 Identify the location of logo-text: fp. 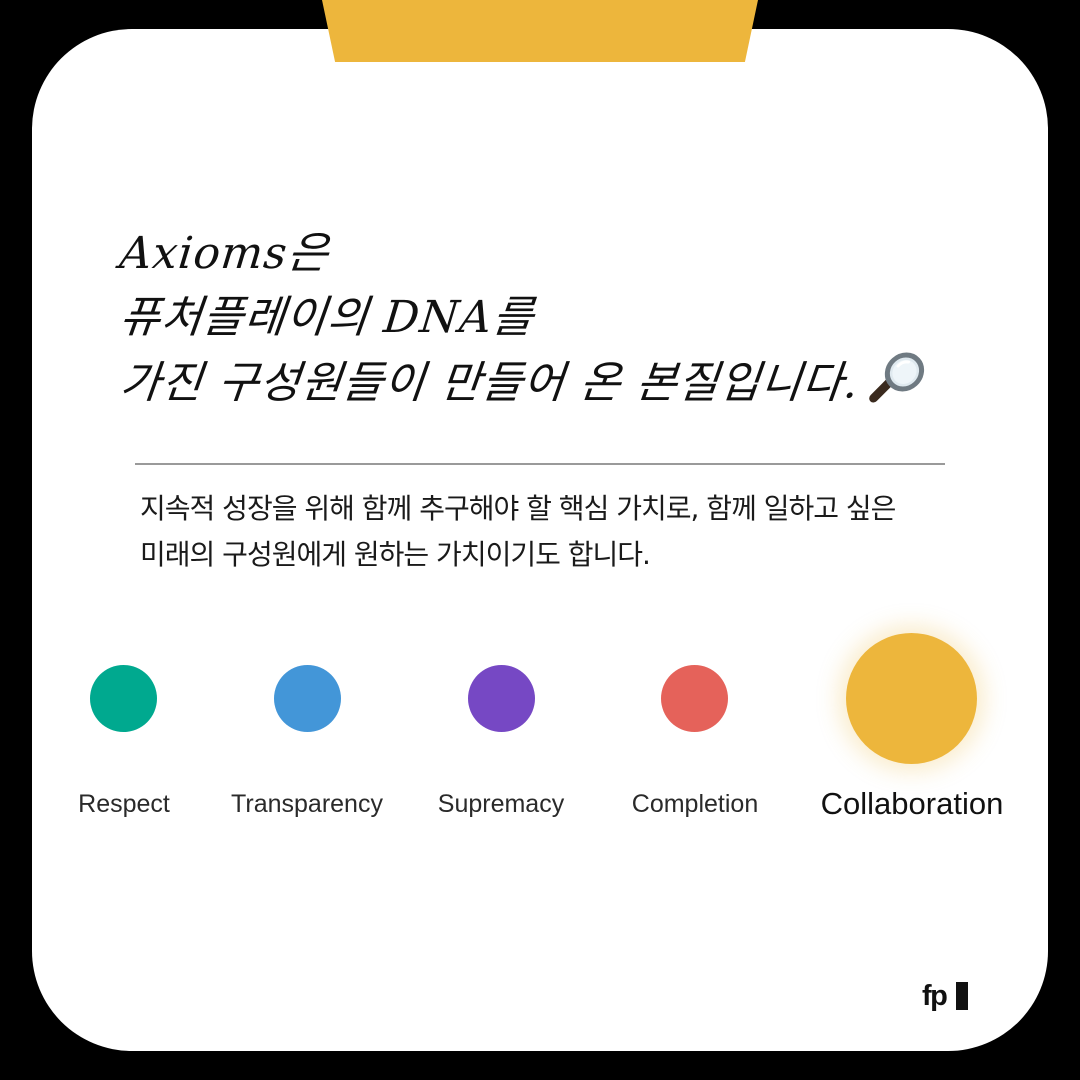
(934, 996).